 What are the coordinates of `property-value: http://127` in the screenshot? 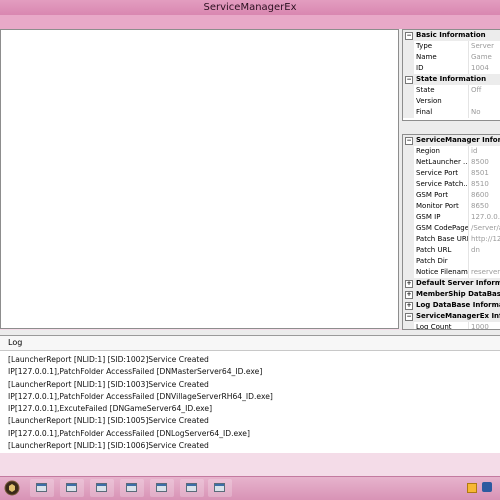 It's located at (485, 239).